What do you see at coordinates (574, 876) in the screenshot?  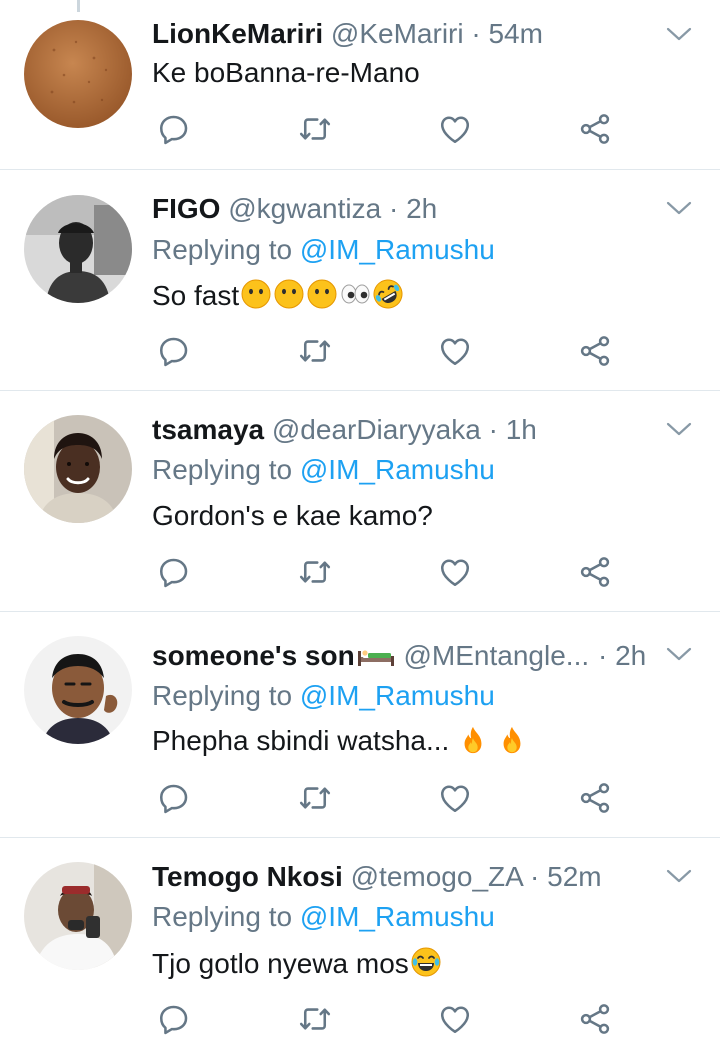 I see `timestamp: 52m` at bounding box center [574, 876].